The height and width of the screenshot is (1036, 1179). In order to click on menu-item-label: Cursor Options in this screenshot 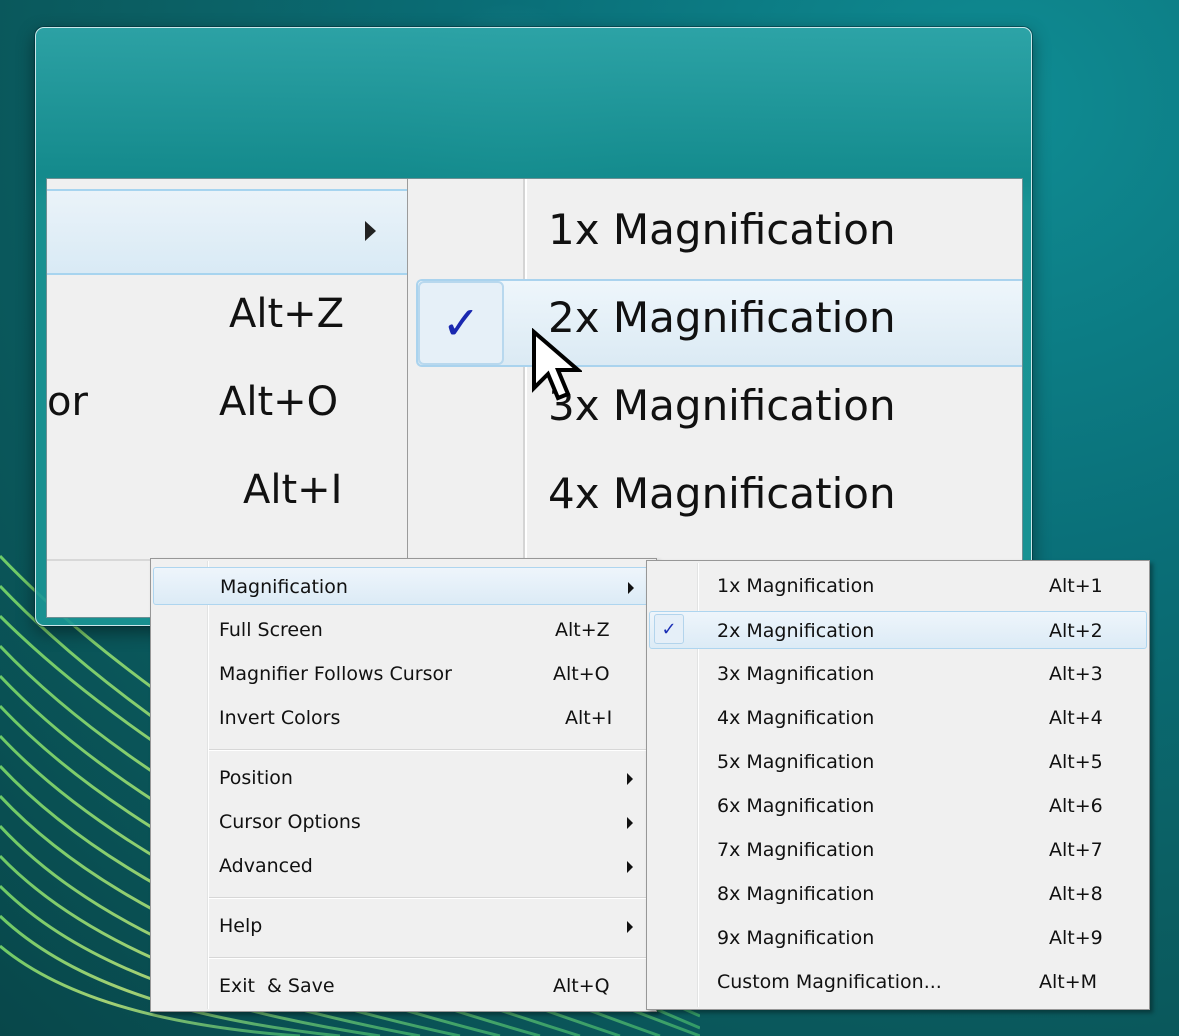, I will do `click(290, 822)`.